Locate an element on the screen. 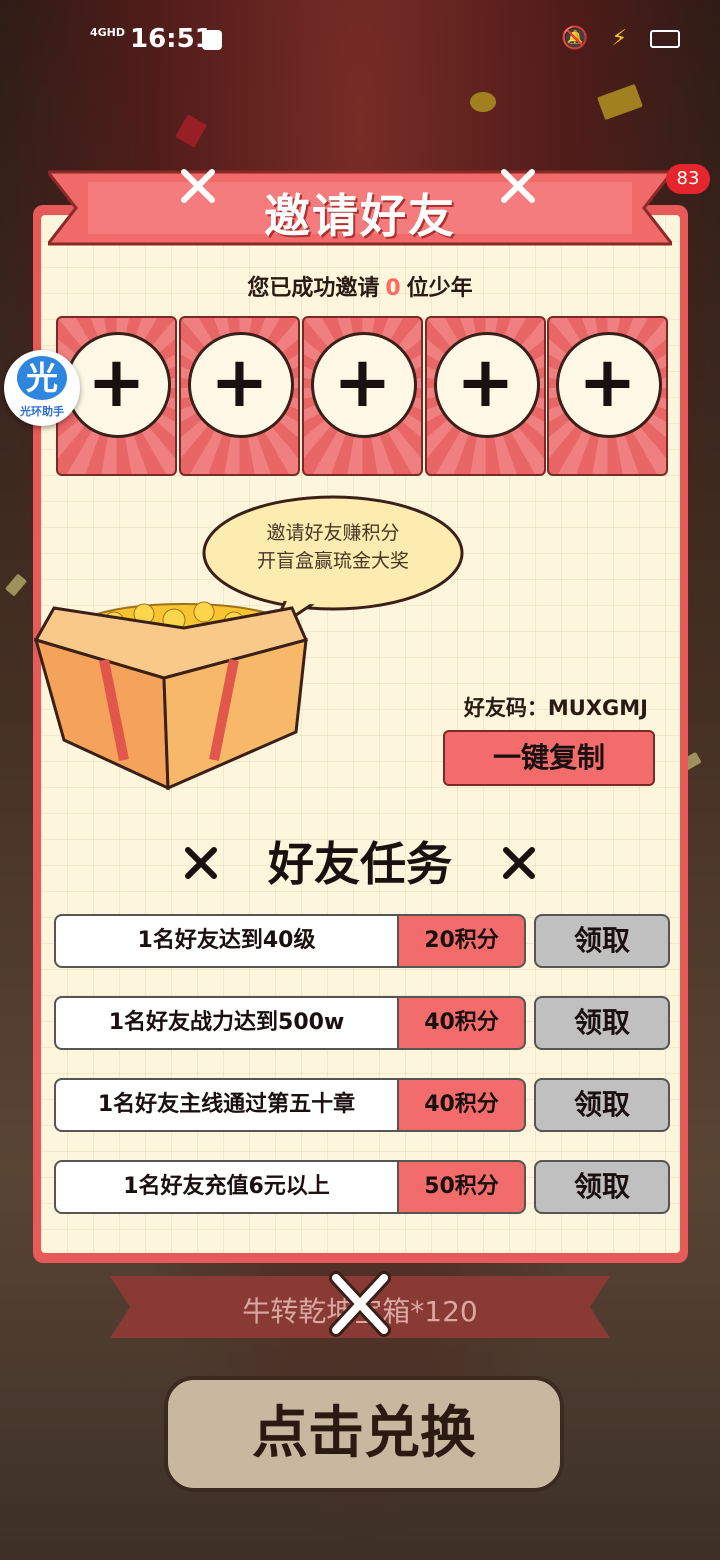 The height and width of the screenshot is (1560, 720). invite-slots: + + + + + is located at coordinates (362, 396).